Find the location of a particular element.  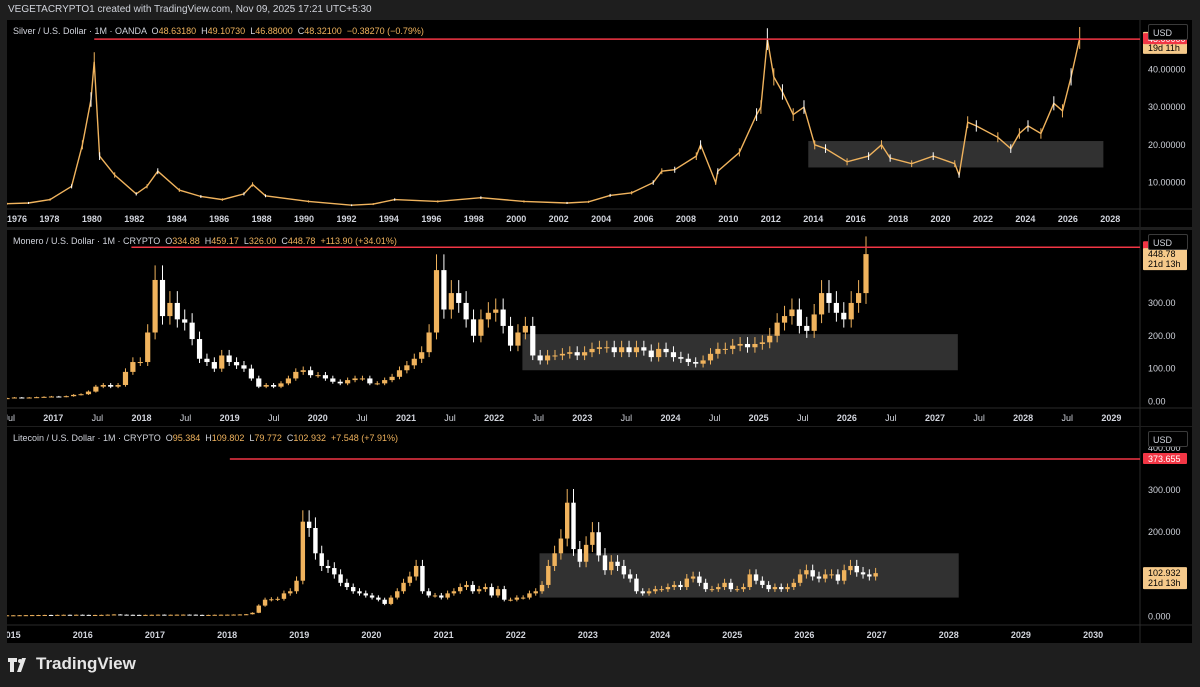

price-tick-label: 0.000 is located at coordinates (1159, 617).